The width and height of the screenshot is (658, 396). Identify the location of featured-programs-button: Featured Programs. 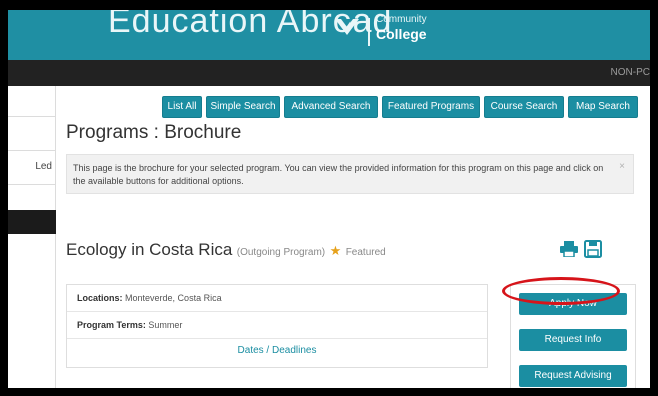
(431, 107).